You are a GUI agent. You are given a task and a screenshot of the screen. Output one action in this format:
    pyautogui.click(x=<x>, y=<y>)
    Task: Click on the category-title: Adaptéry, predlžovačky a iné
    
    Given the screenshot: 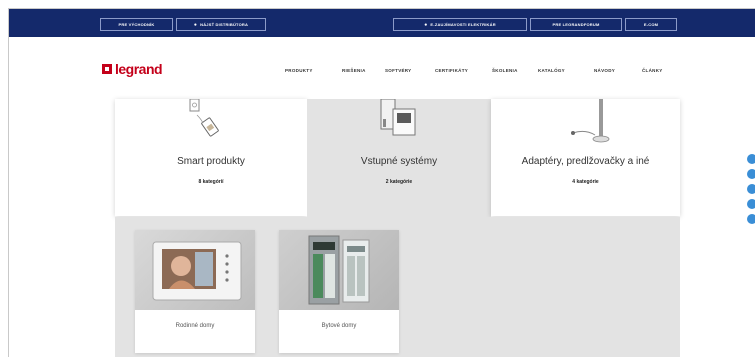 What is the action you would take?
    pyautogui.click(x=585, y=161)
    